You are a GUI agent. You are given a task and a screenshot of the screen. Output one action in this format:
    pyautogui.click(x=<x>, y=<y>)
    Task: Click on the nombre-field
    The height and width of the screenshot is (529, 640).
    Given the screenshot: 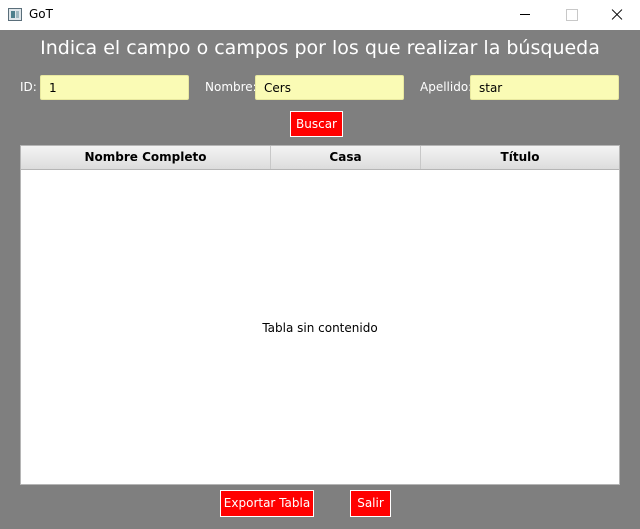 What is the action you would take?
    pyautogui.click(x=329, y=87)
    